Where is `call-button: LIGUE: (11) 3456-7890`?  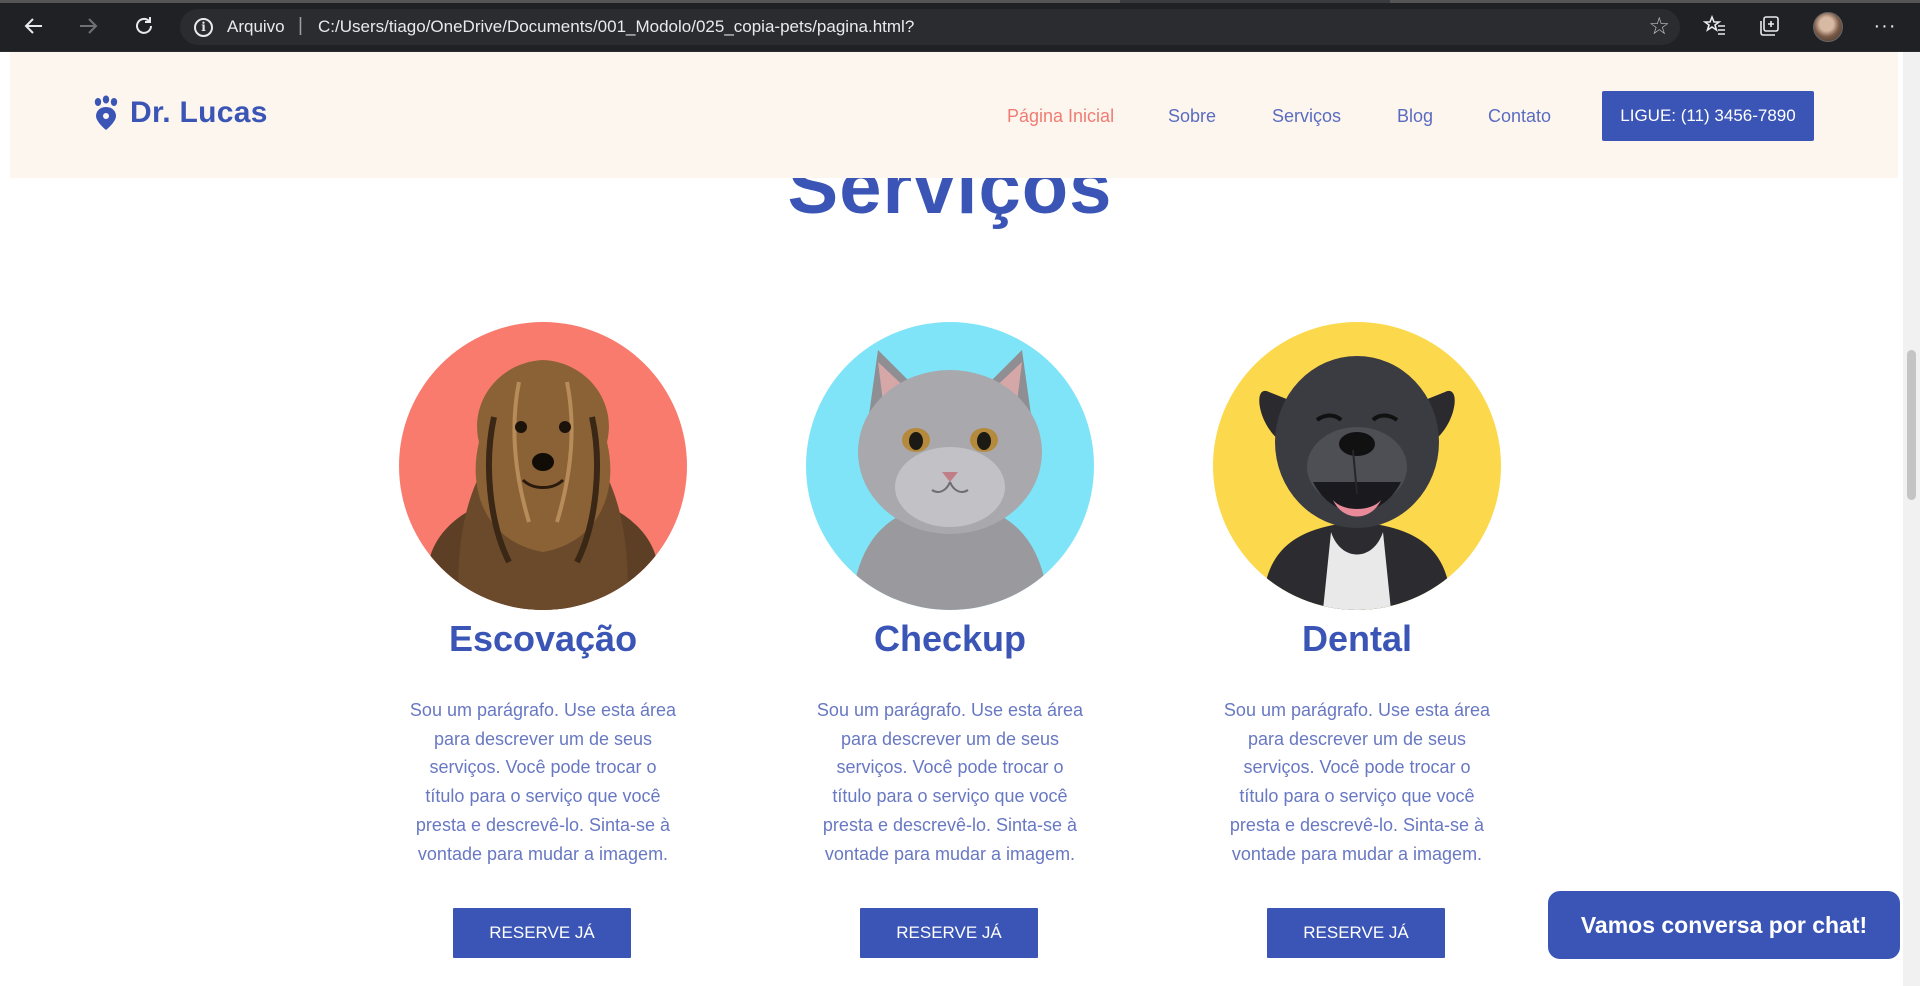
call-button: LIGUE: (11) 3456-7890 is located at coordinates (1708, 116).